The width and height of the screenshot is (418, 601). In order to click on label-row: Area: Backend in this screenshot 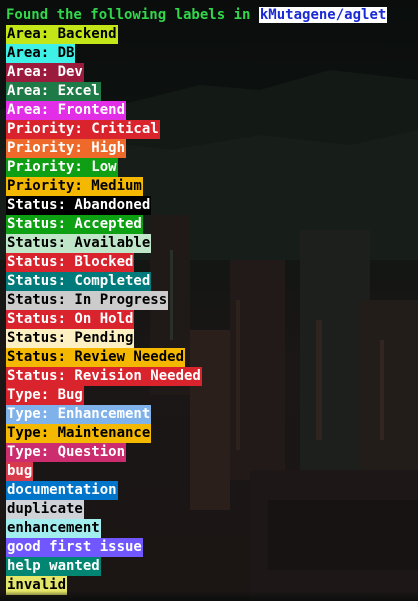, I will do `click(212, 34)`.